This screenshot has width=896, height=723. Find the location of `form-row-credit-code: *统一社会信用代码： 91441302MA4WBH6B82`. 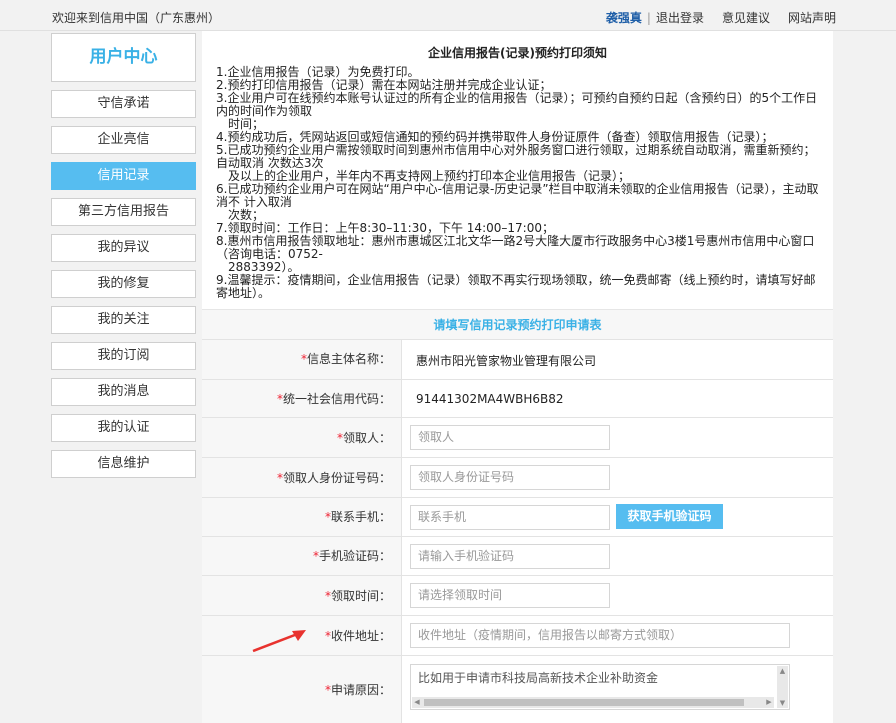

form-row-credit-code: *统一社会信用代码： 91441302MA4WBH6B82 is located at coordinates (517, 398).